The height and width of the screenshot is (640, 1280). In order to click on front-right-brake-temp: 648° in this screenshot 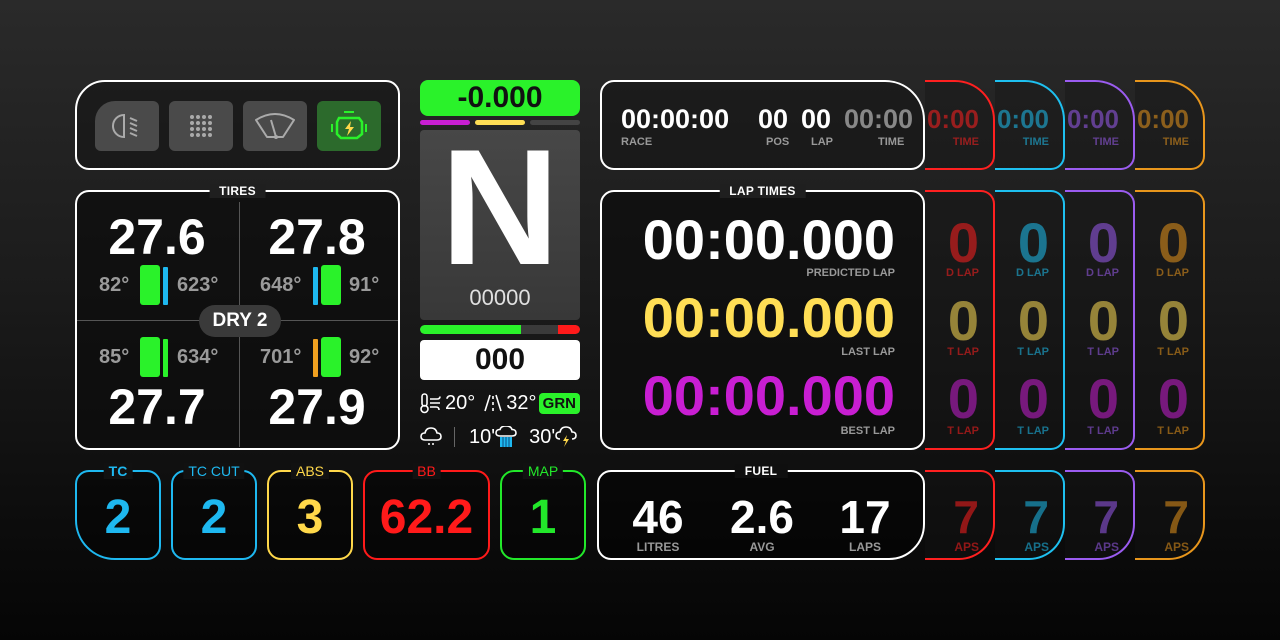, I will do `click(281, 285)`.